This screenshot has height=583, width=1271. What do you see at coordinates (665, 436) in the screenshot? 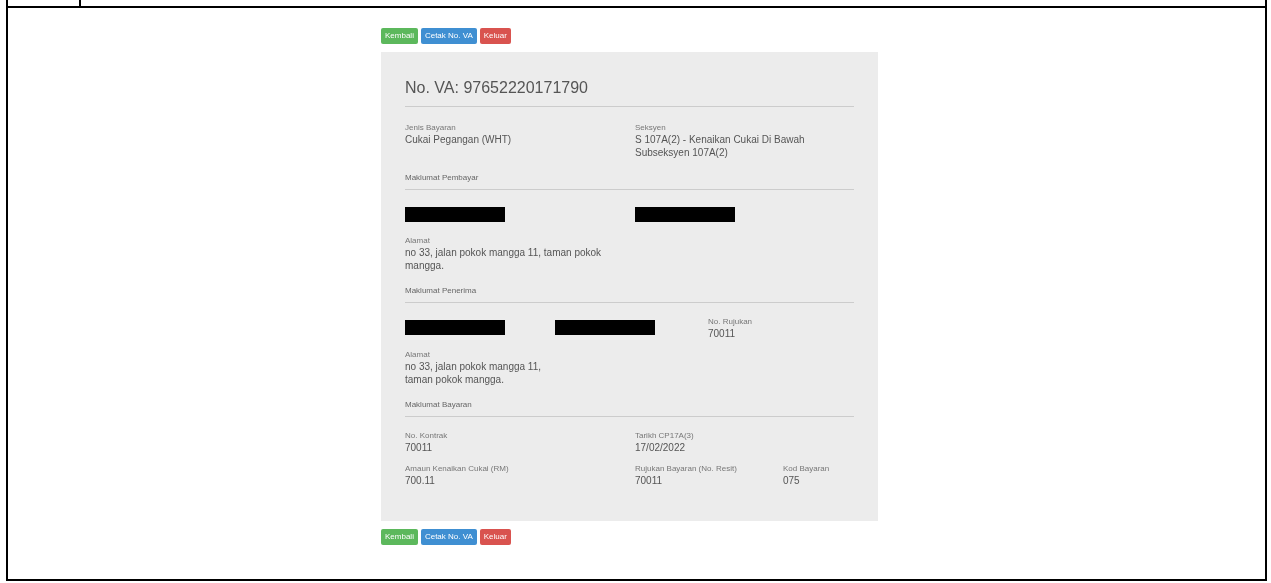
I see `field-label: Tarikh CP17A(3)` at bounding box center [665, 436].